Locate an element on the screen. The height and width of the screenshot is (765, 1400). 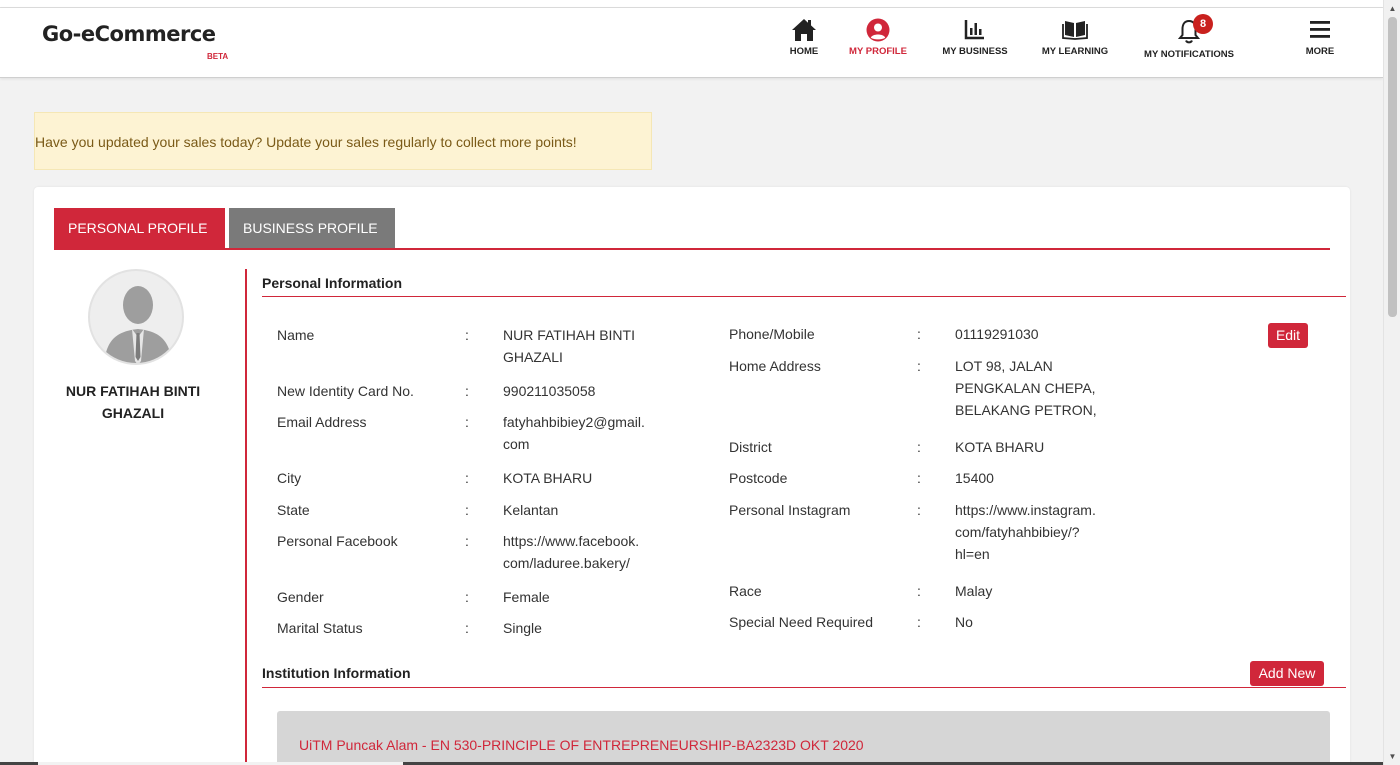
email-label: Email Address is located at coordinates (322, 422).